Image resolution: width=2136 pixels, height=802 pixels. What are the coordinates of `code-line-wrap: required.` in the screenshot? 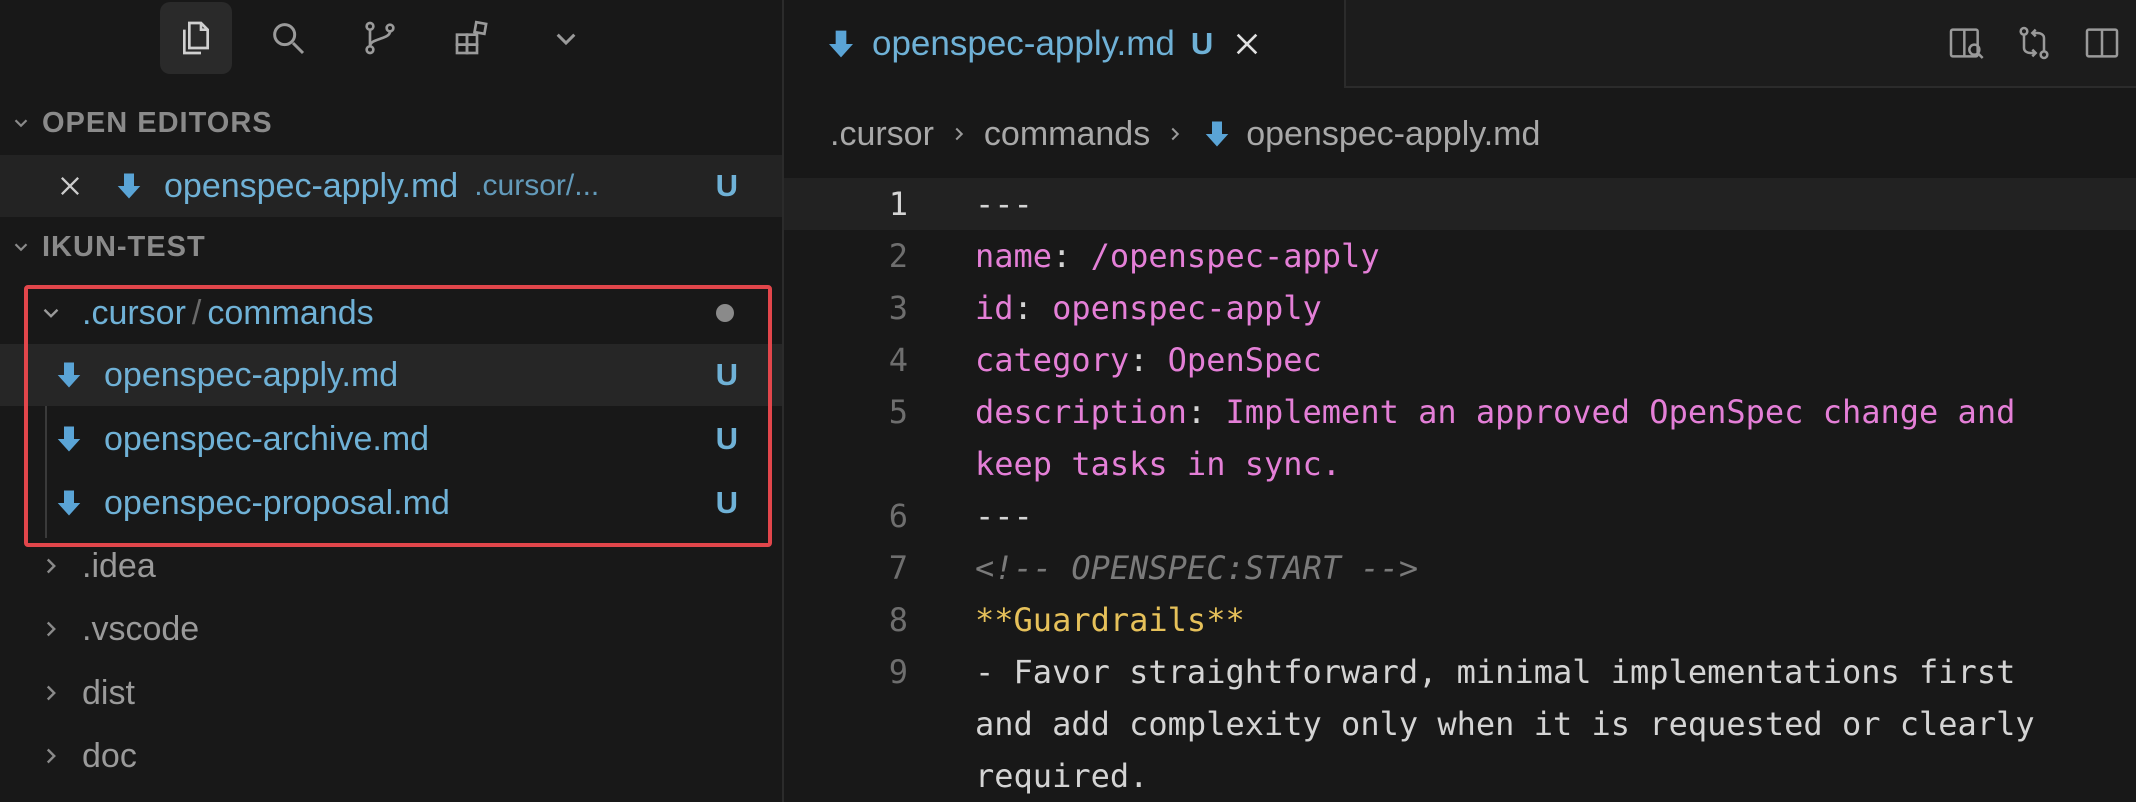 It's located at (1460, 776).